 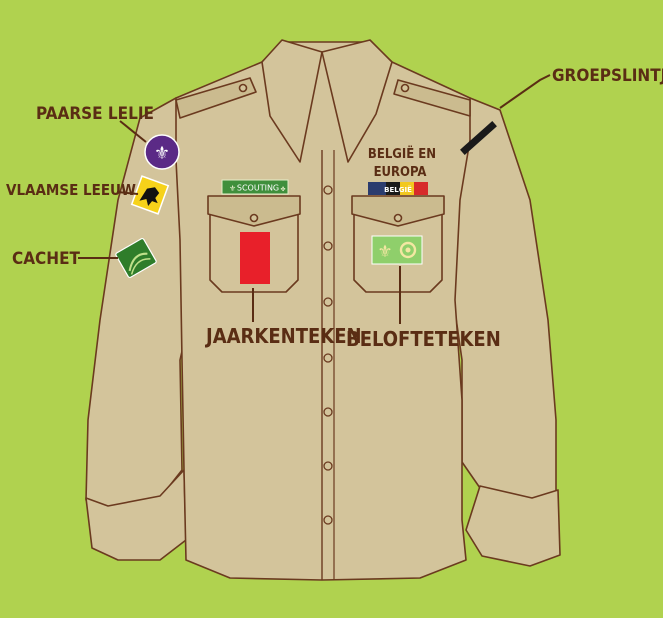 What do you see at coordinates (607, 76) in the screenshot?
I see `label-groepslintje: GROEPSLINTJE` at bounding box center [607, 76].